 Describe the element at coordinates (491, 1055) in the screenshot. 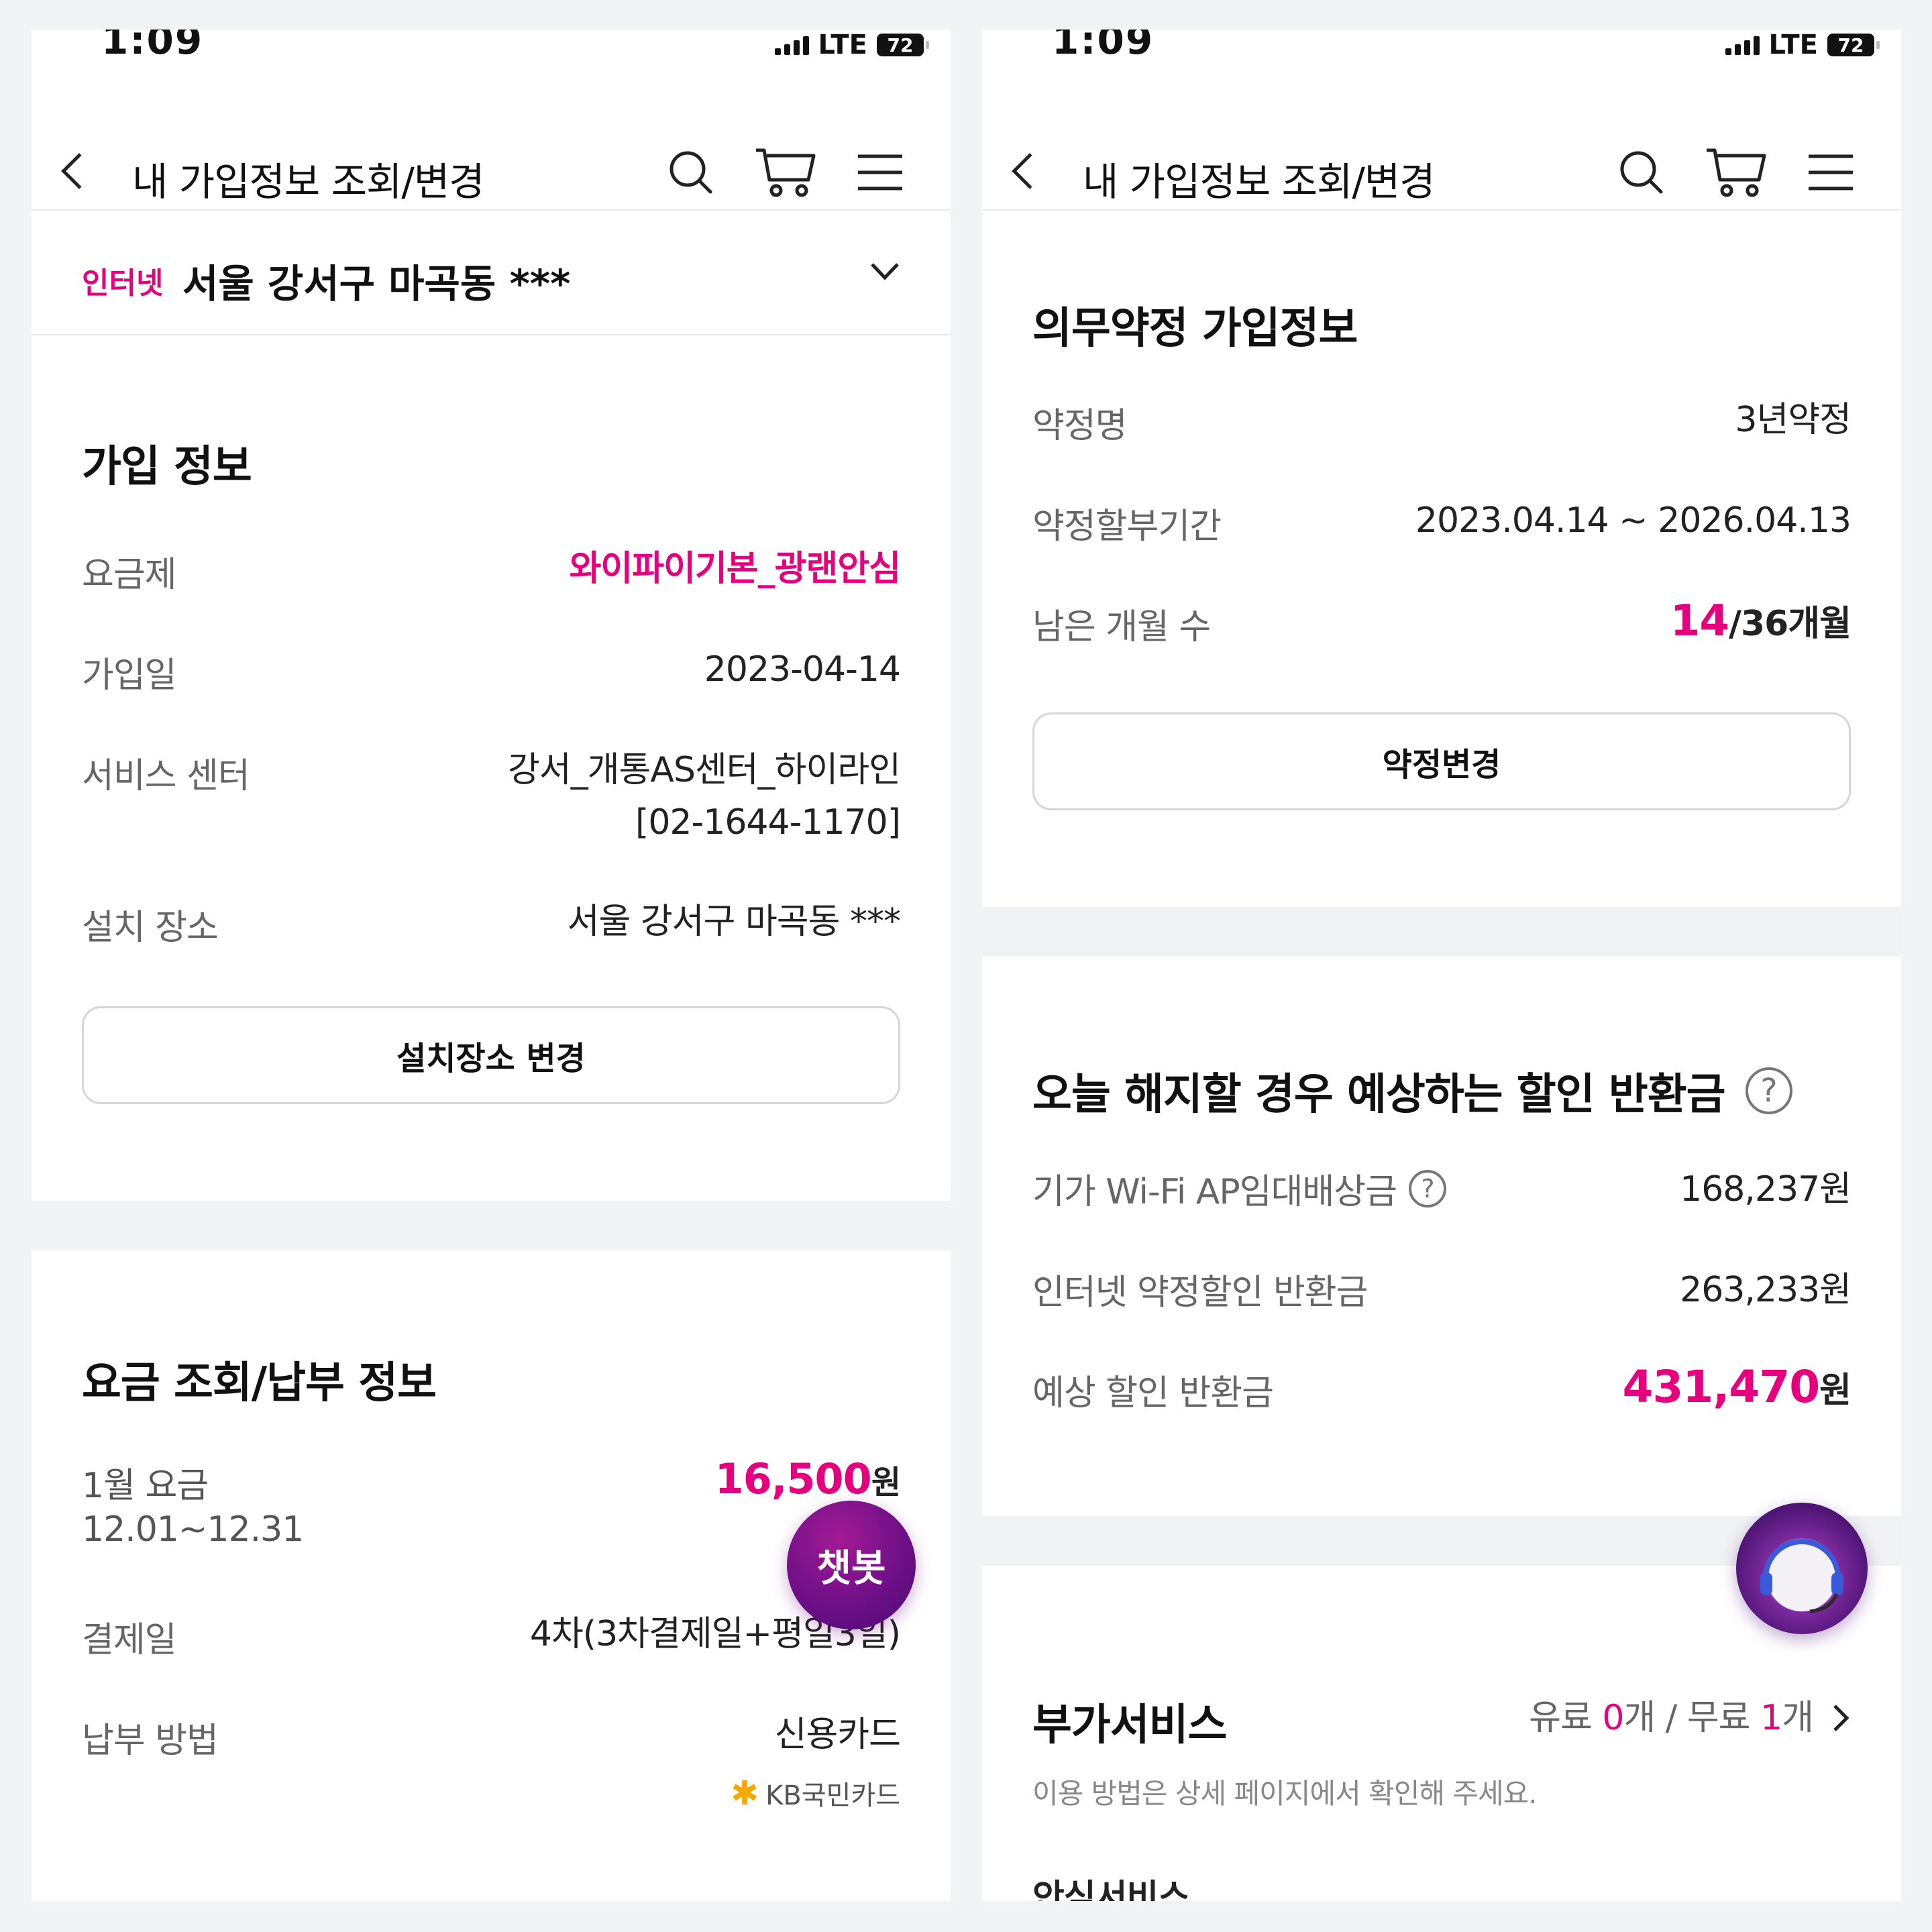

I see `change-install-location-button: 설치장소 변경` at that location.